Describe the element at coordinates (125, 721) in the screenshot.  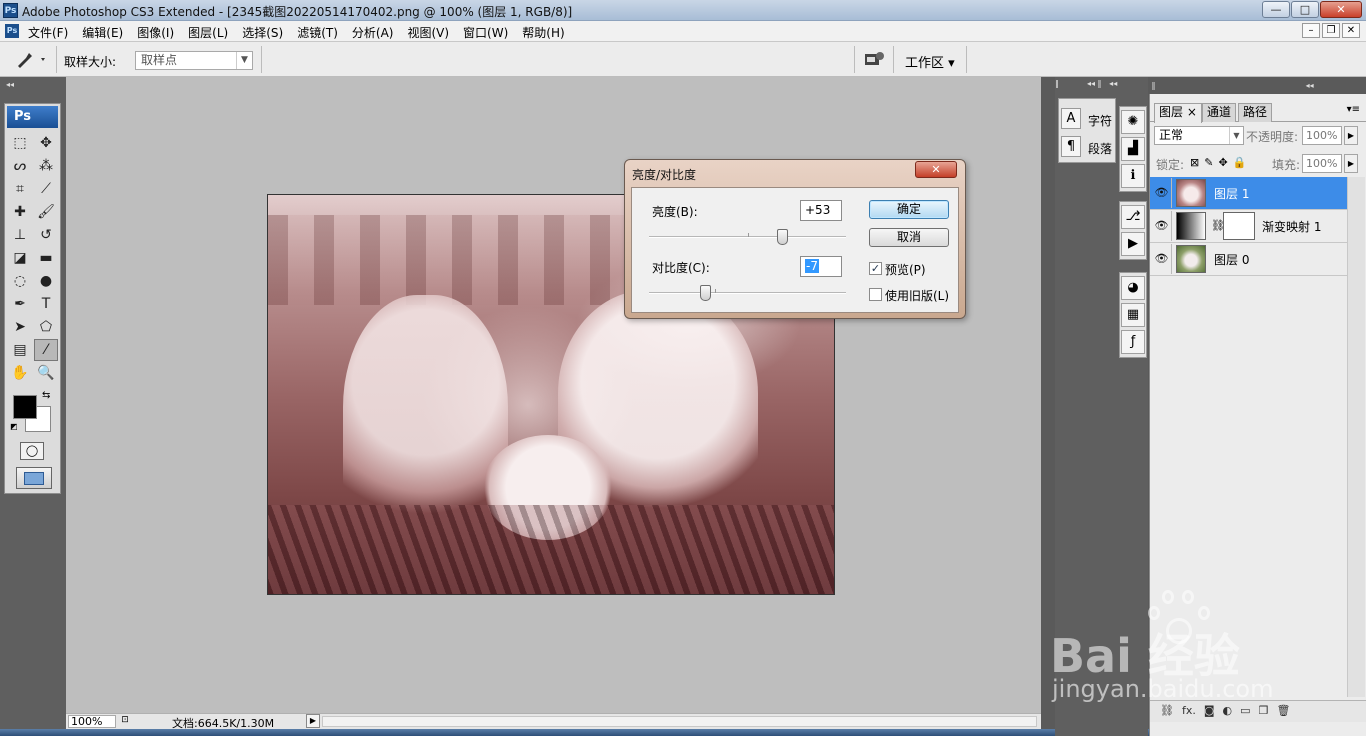
I see `status-info-icon: ⊡` at that location.